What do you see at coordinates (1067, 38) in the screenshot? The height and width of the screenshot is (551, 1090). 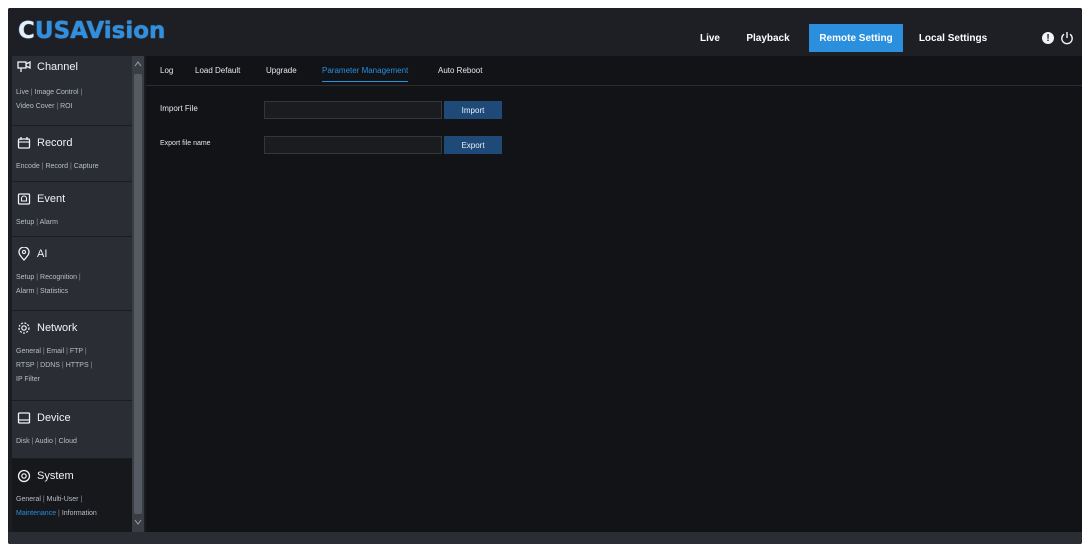 I see `power-icon` at bounding box center [1067, 38].